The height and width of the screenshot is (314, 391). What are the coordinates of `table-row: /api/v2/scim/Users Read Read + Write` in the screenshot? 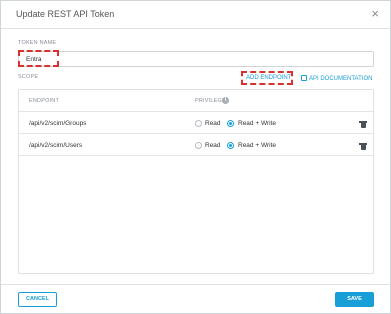 It's located at (196, 145).